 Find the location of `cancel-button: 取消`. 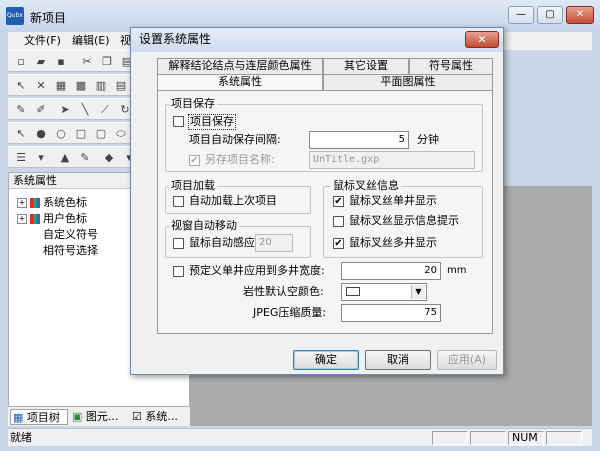

cancel-button: 取消 is located at coordinates (398, 360).